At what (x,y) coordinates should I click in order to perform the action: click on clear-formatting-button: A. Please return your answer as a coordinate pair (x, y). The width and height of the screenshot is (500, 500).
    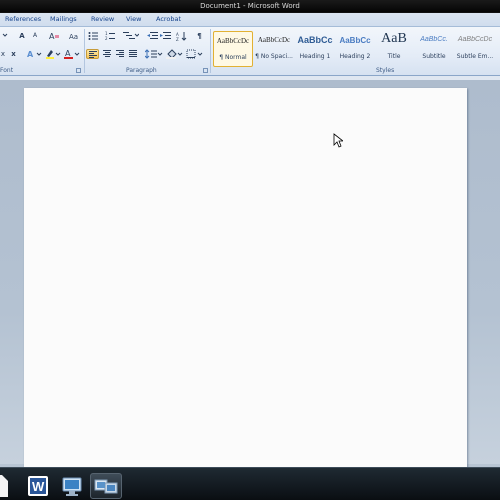
    Looking at the image, I should click on (54, 36).